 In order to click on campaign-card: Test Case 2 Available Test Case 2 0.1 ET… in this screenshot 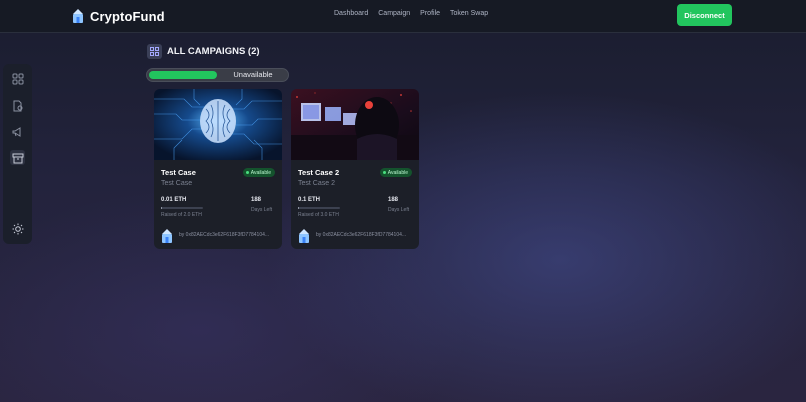, I will do `click(355, 169)`.